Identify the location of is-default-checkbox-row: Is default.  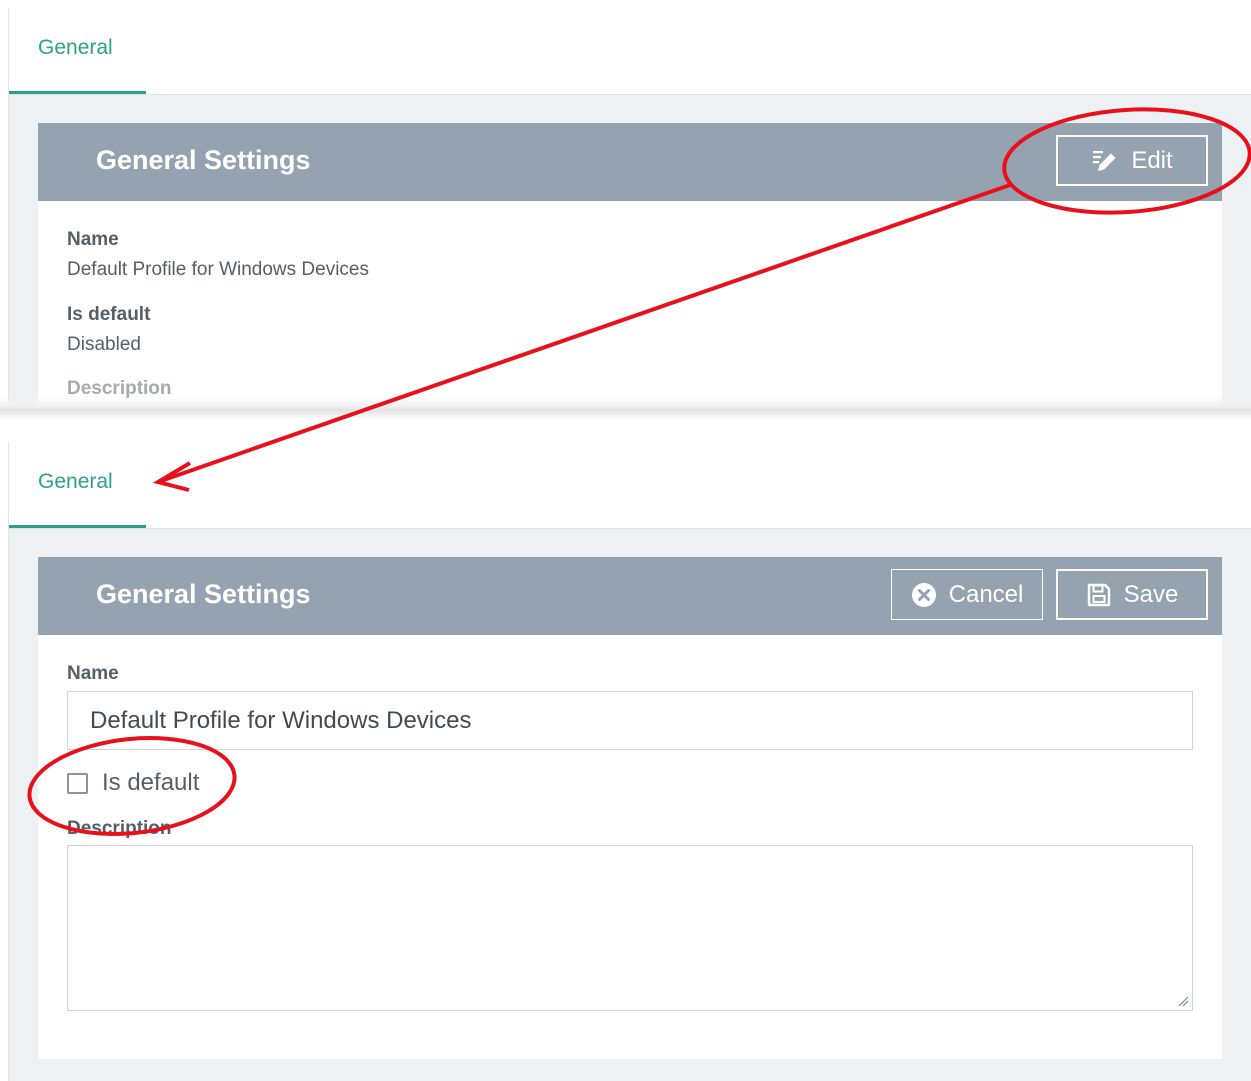
(133, 783).